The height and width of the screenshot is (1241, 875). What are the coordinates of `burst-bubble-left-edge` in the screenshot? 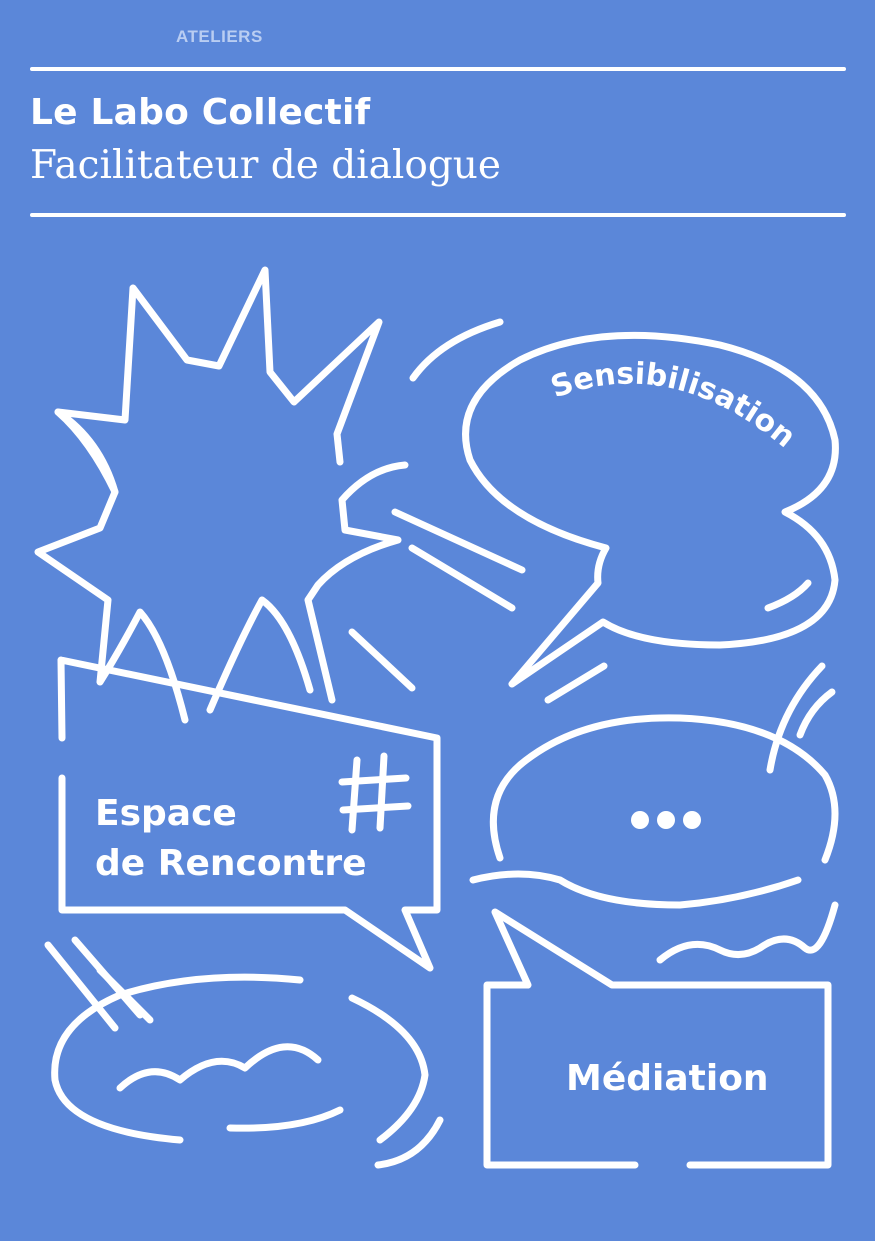 It's located at (86, 452).